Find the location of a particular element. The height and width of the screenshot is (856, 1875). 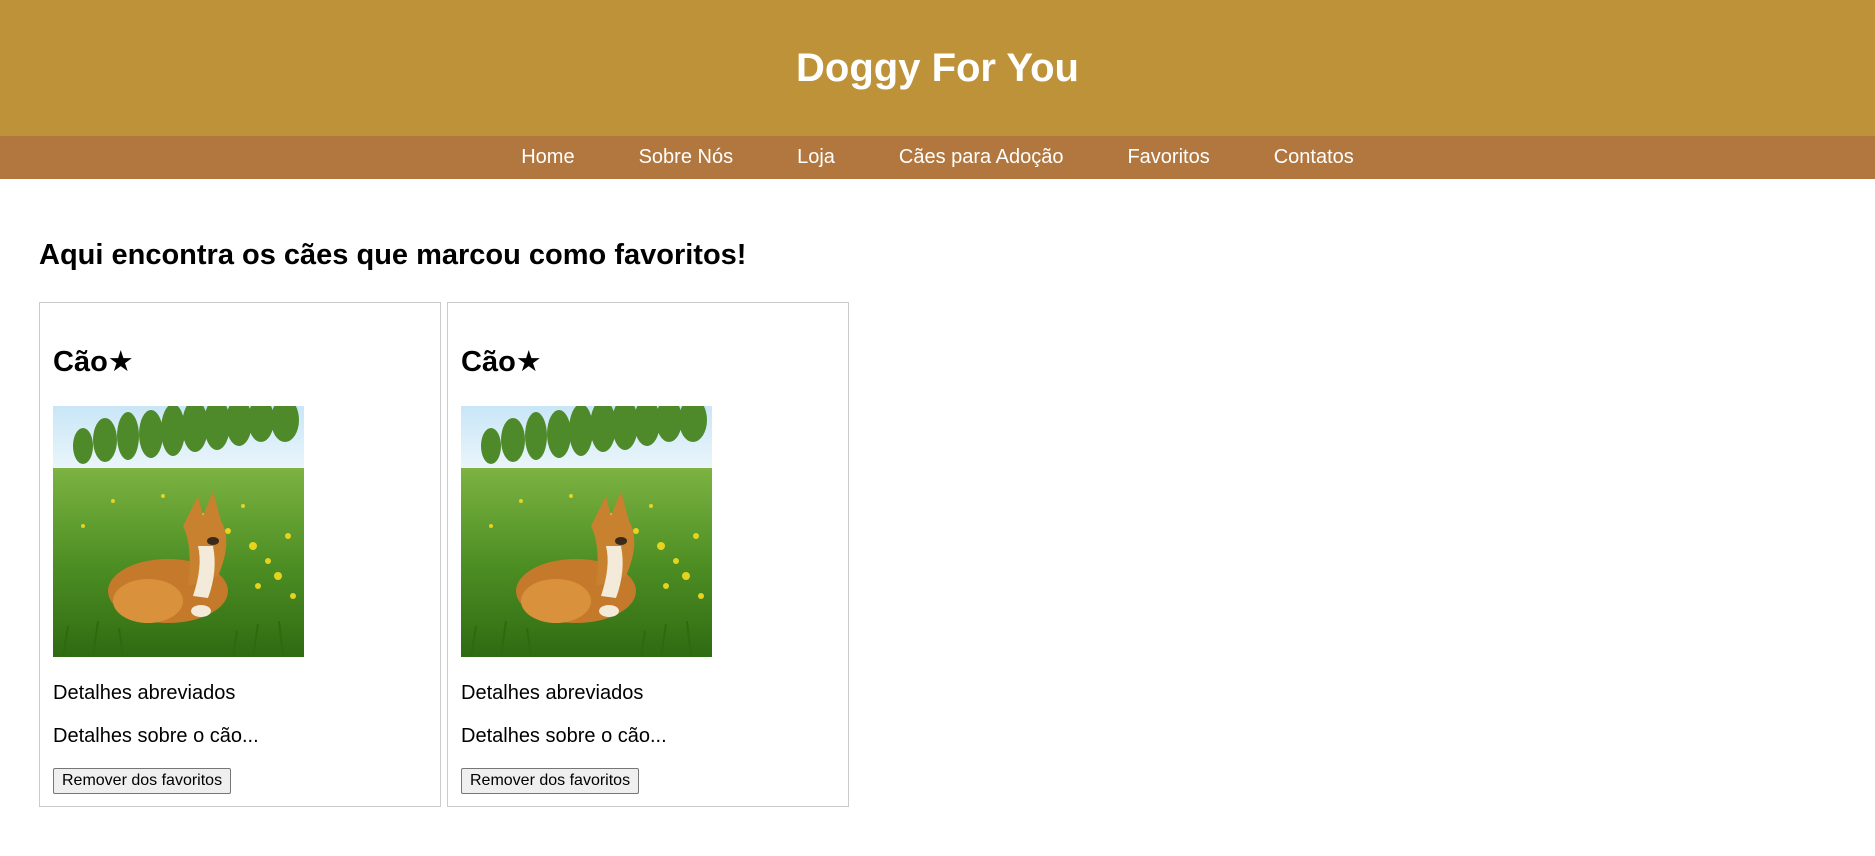

nav-item-caes-para-adocao: Cães para Adoção is located at coordinates (981, 157).